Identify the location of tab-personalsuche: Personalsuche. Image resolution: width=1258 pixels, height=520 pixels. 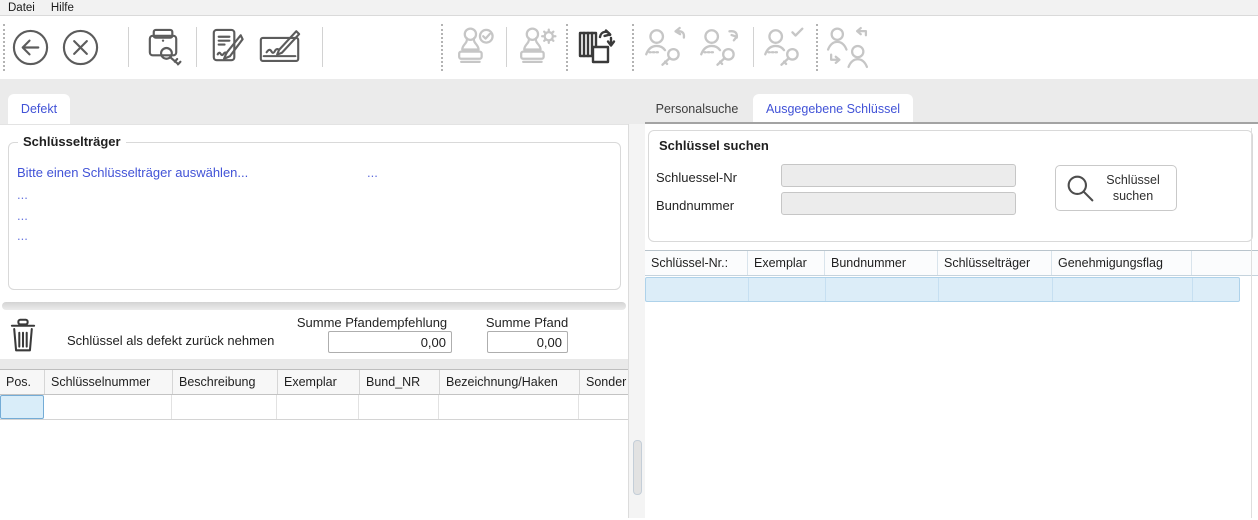
(697, 109).